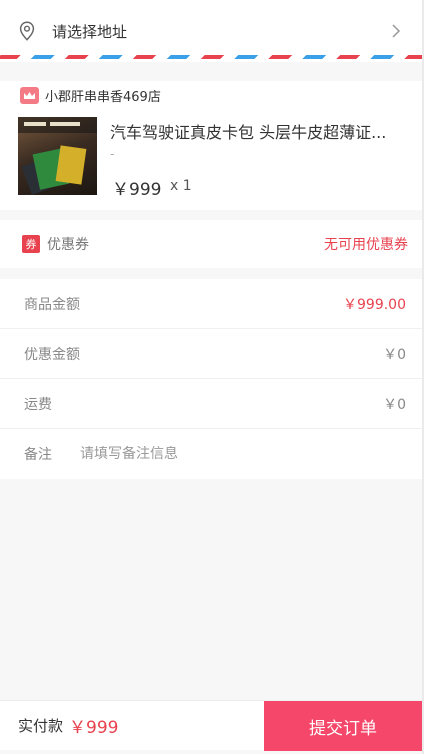 Image resolution: width=424 pixels, height=754 pixels. I want to click on pay-label: 实付款, so click(41, 726).